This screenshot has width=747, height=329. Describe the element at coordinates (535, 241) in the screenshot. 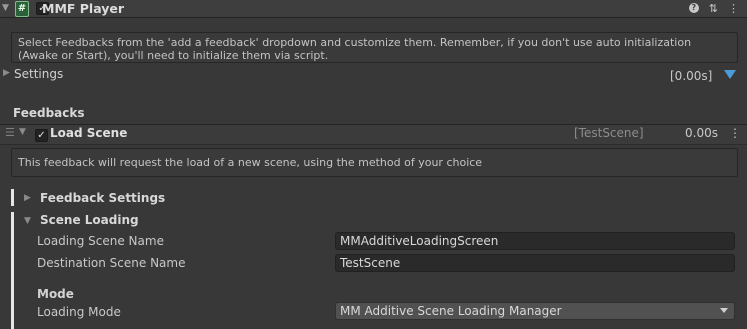

I see `loading-scene-name-input: MMAdditiveLoadingScreen` at that location.